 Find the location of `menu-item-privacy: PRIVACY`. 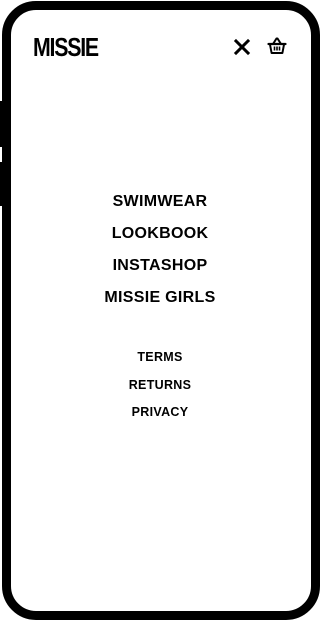

menu-item-privacy: PRIVACY is located at coordinates (160, 413).